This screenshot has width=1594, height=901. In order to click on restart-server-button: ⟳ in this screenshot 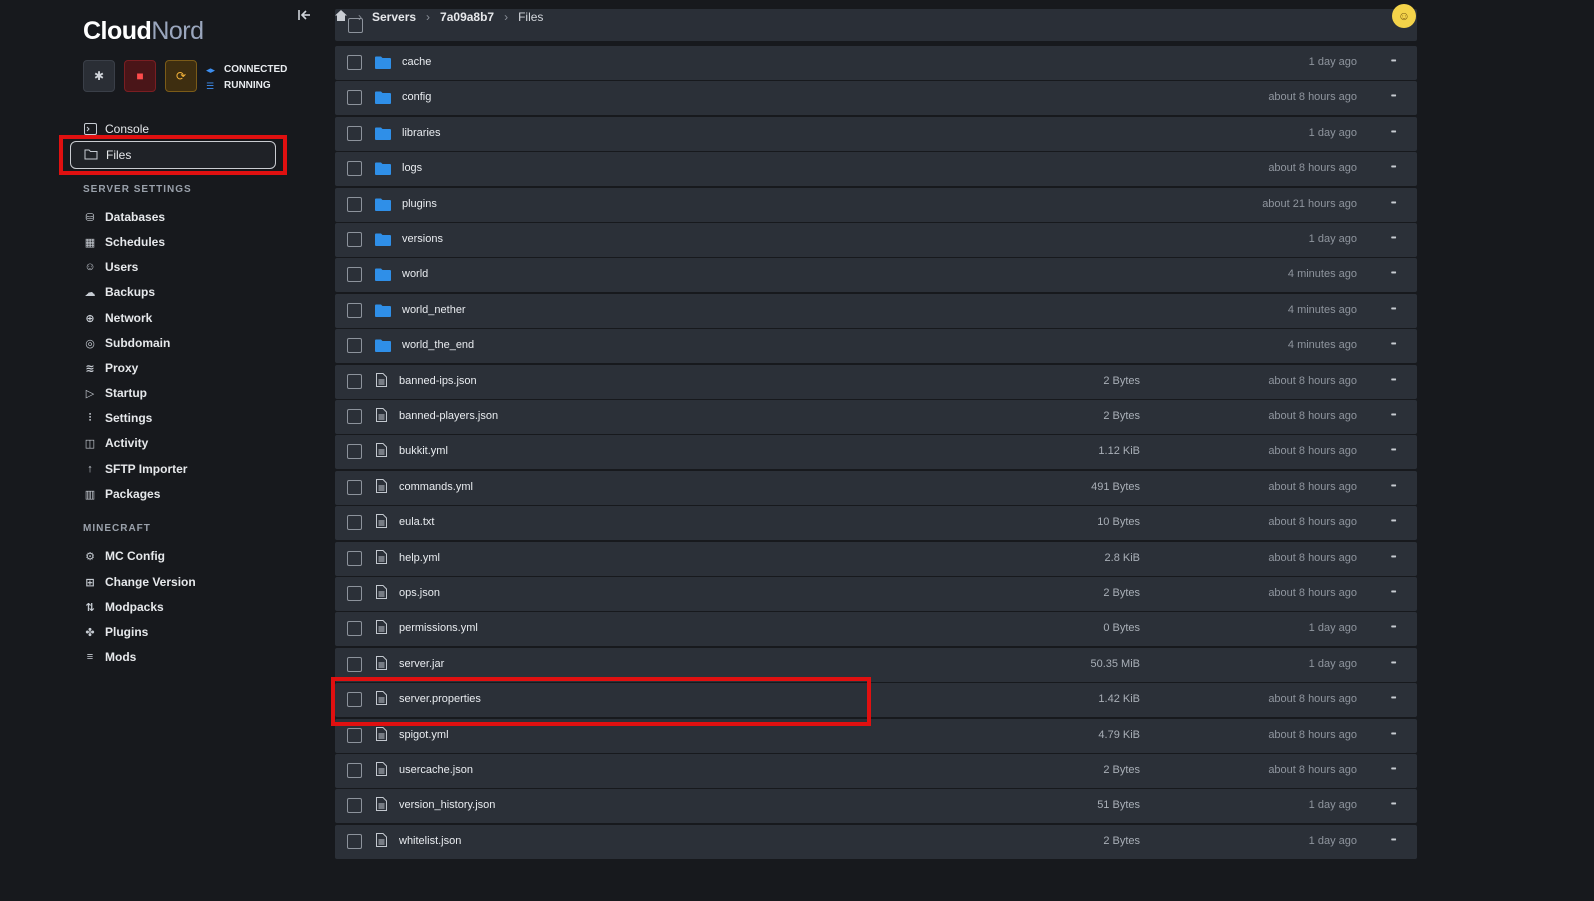, I will do `click(181, 76)`.